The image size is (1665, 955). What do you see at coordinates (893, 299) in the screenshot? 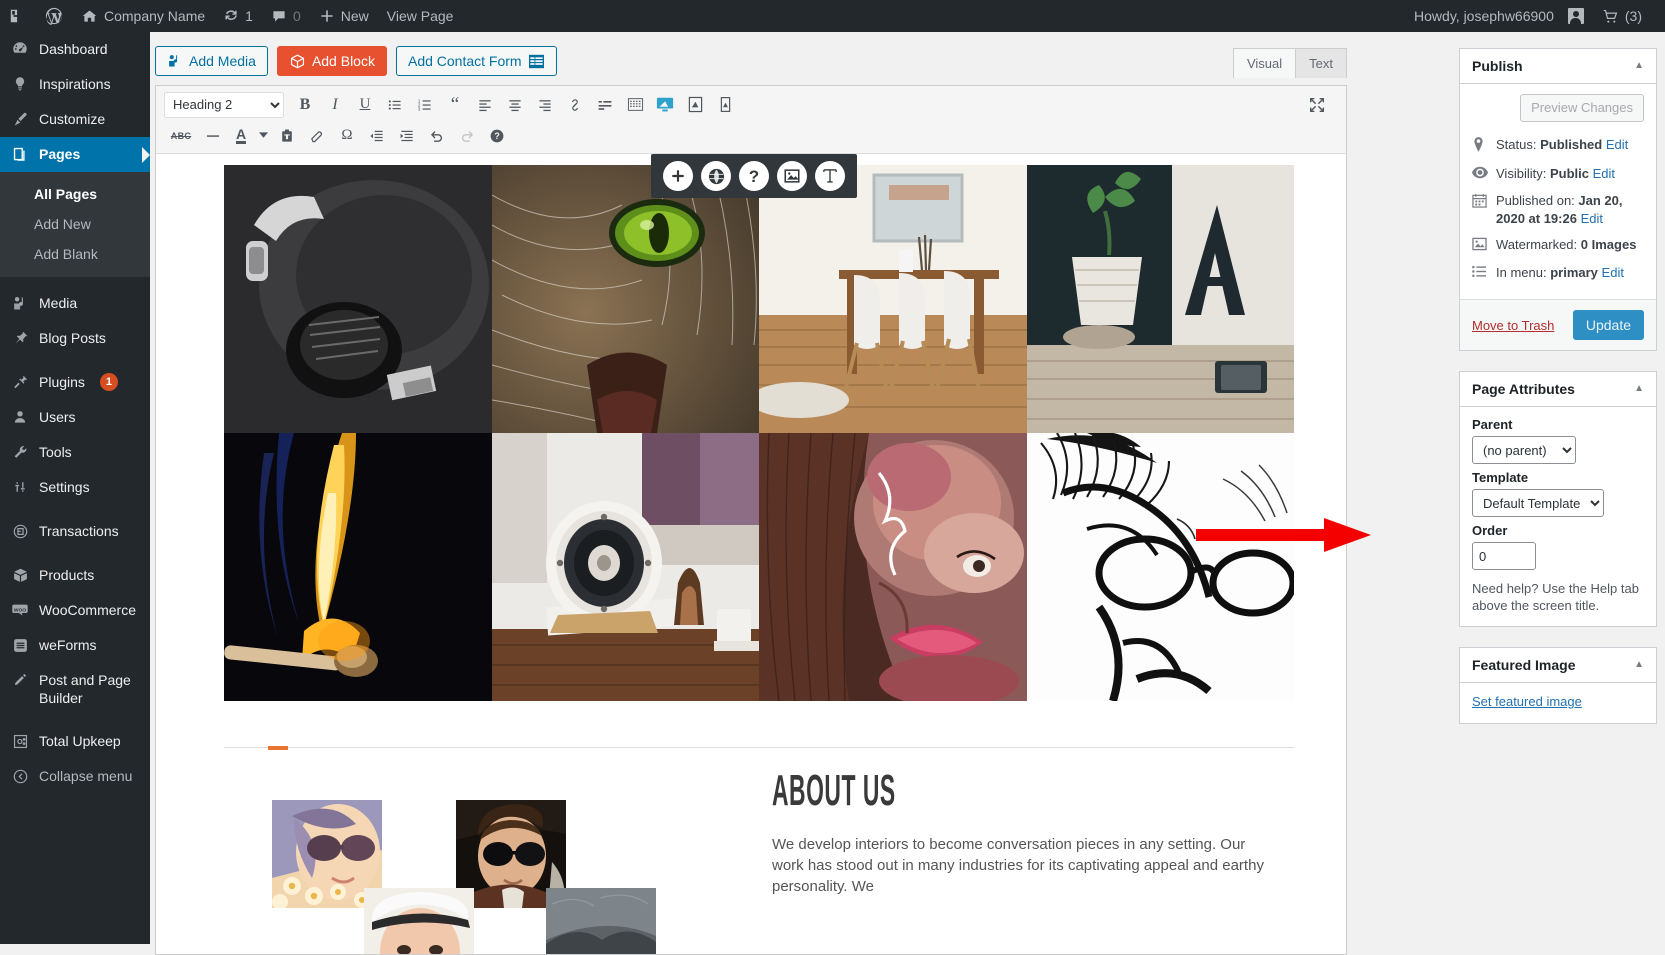
I see `gallery-image-dining-room` at bounding box center [893, 299].